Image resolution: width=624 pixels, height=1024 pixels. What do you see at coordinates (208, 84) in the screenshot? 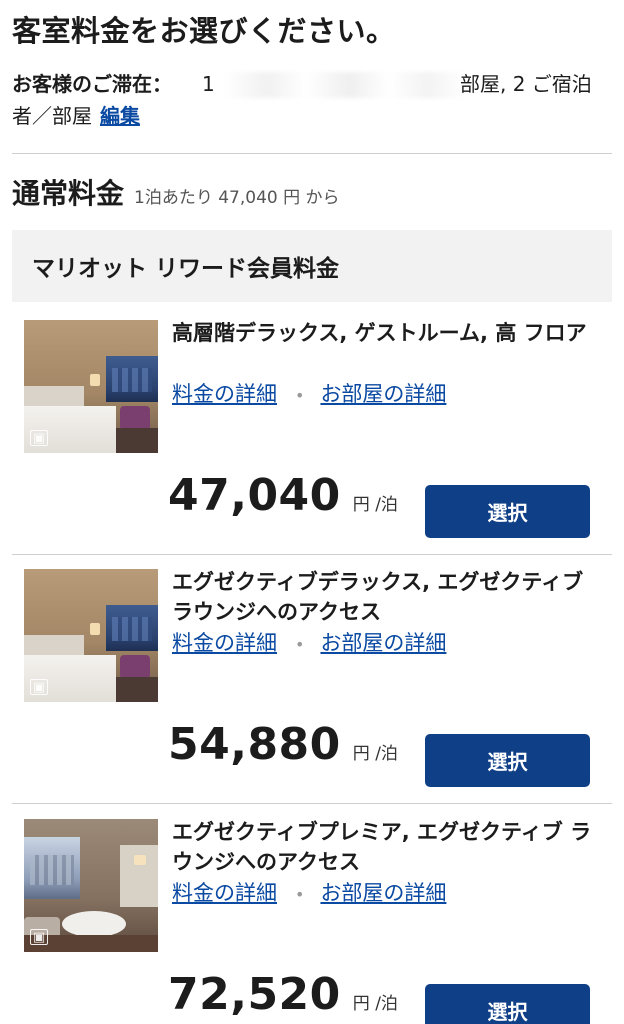
I see `stay-dates-value: 1` at bounding box center [208, 84].